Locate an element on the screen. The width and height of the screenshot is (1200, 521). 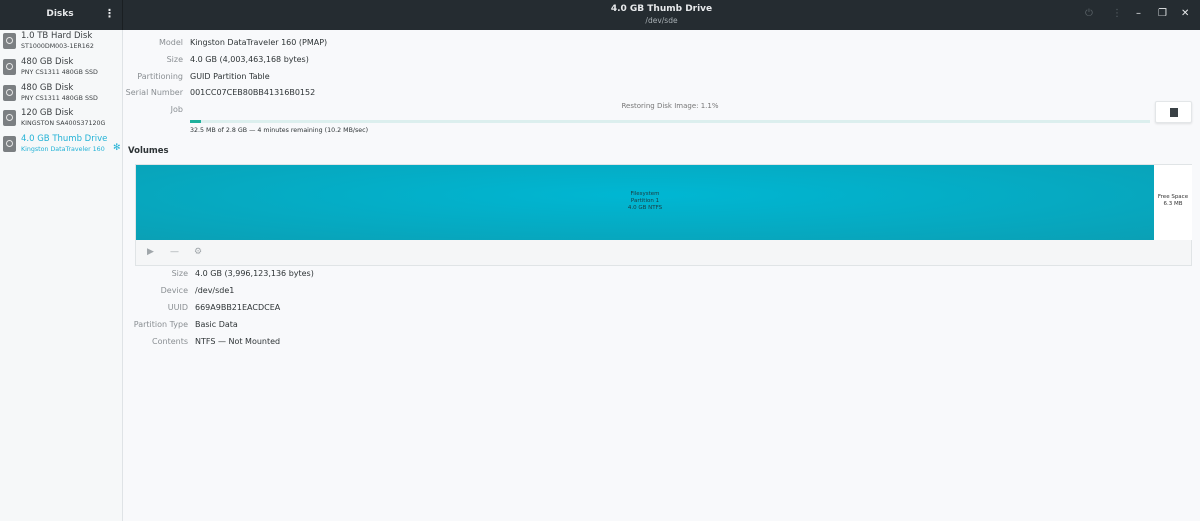
partitioning-value: GUID Partition Table is located at coordinates (230, 76).